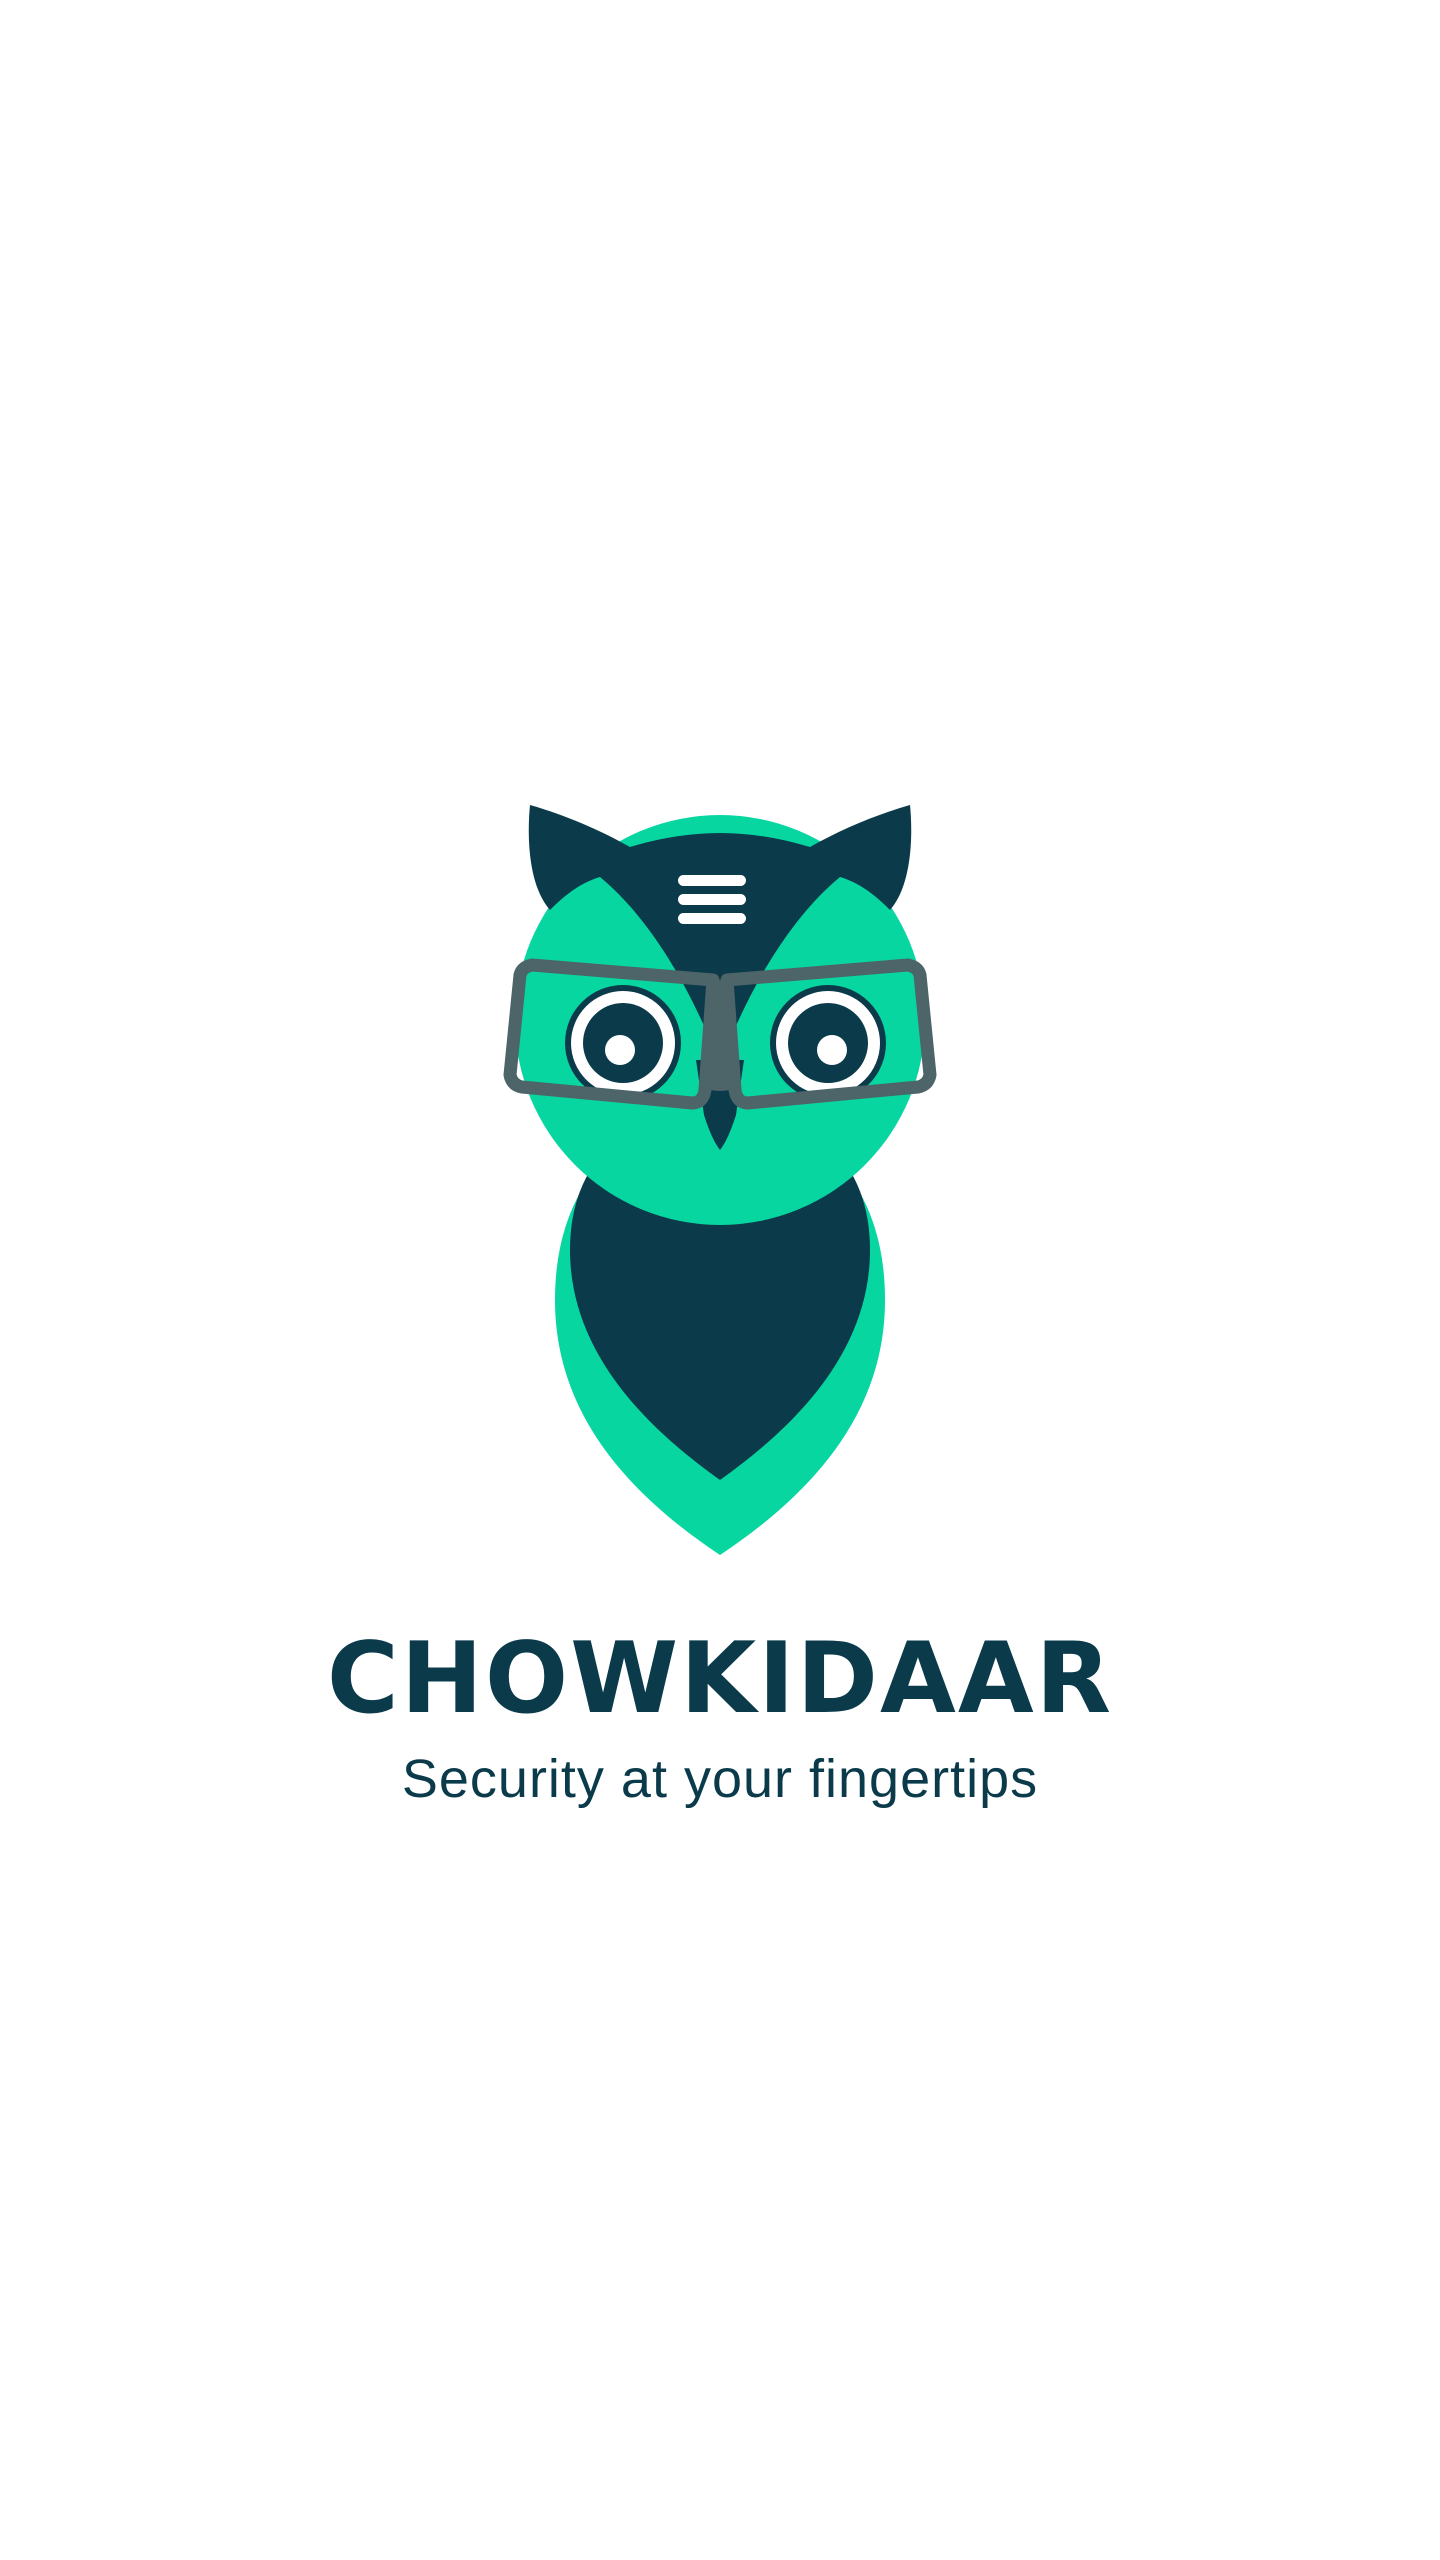  What do you see at coordinates (720, 1779) in the screenshot?
I see `tagline: Security at your fingertips` at bounding box center [720, 1779].